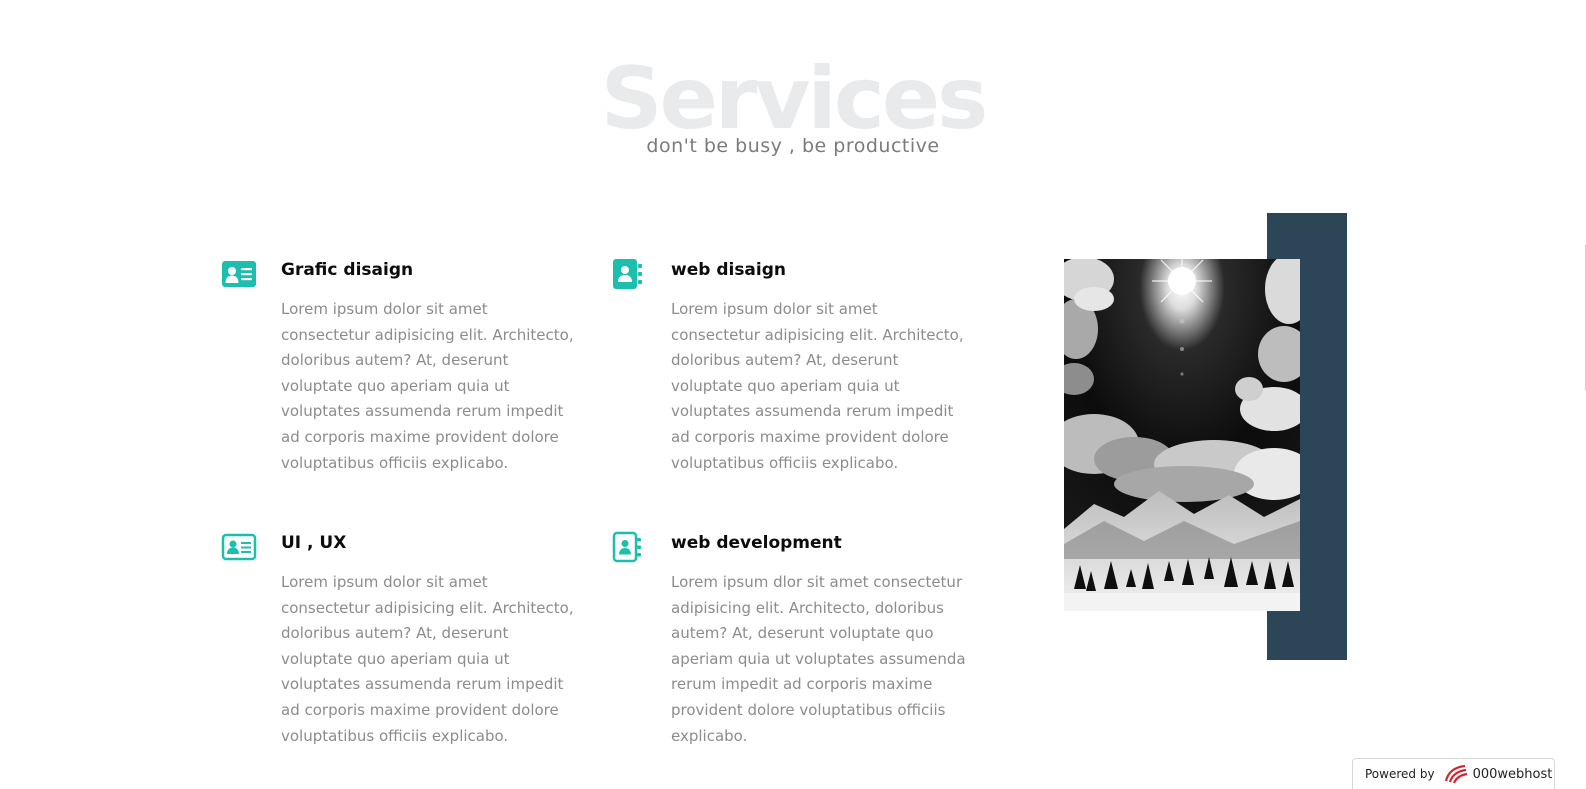  I want to click on service-title: web disaign, so click(729, 270).